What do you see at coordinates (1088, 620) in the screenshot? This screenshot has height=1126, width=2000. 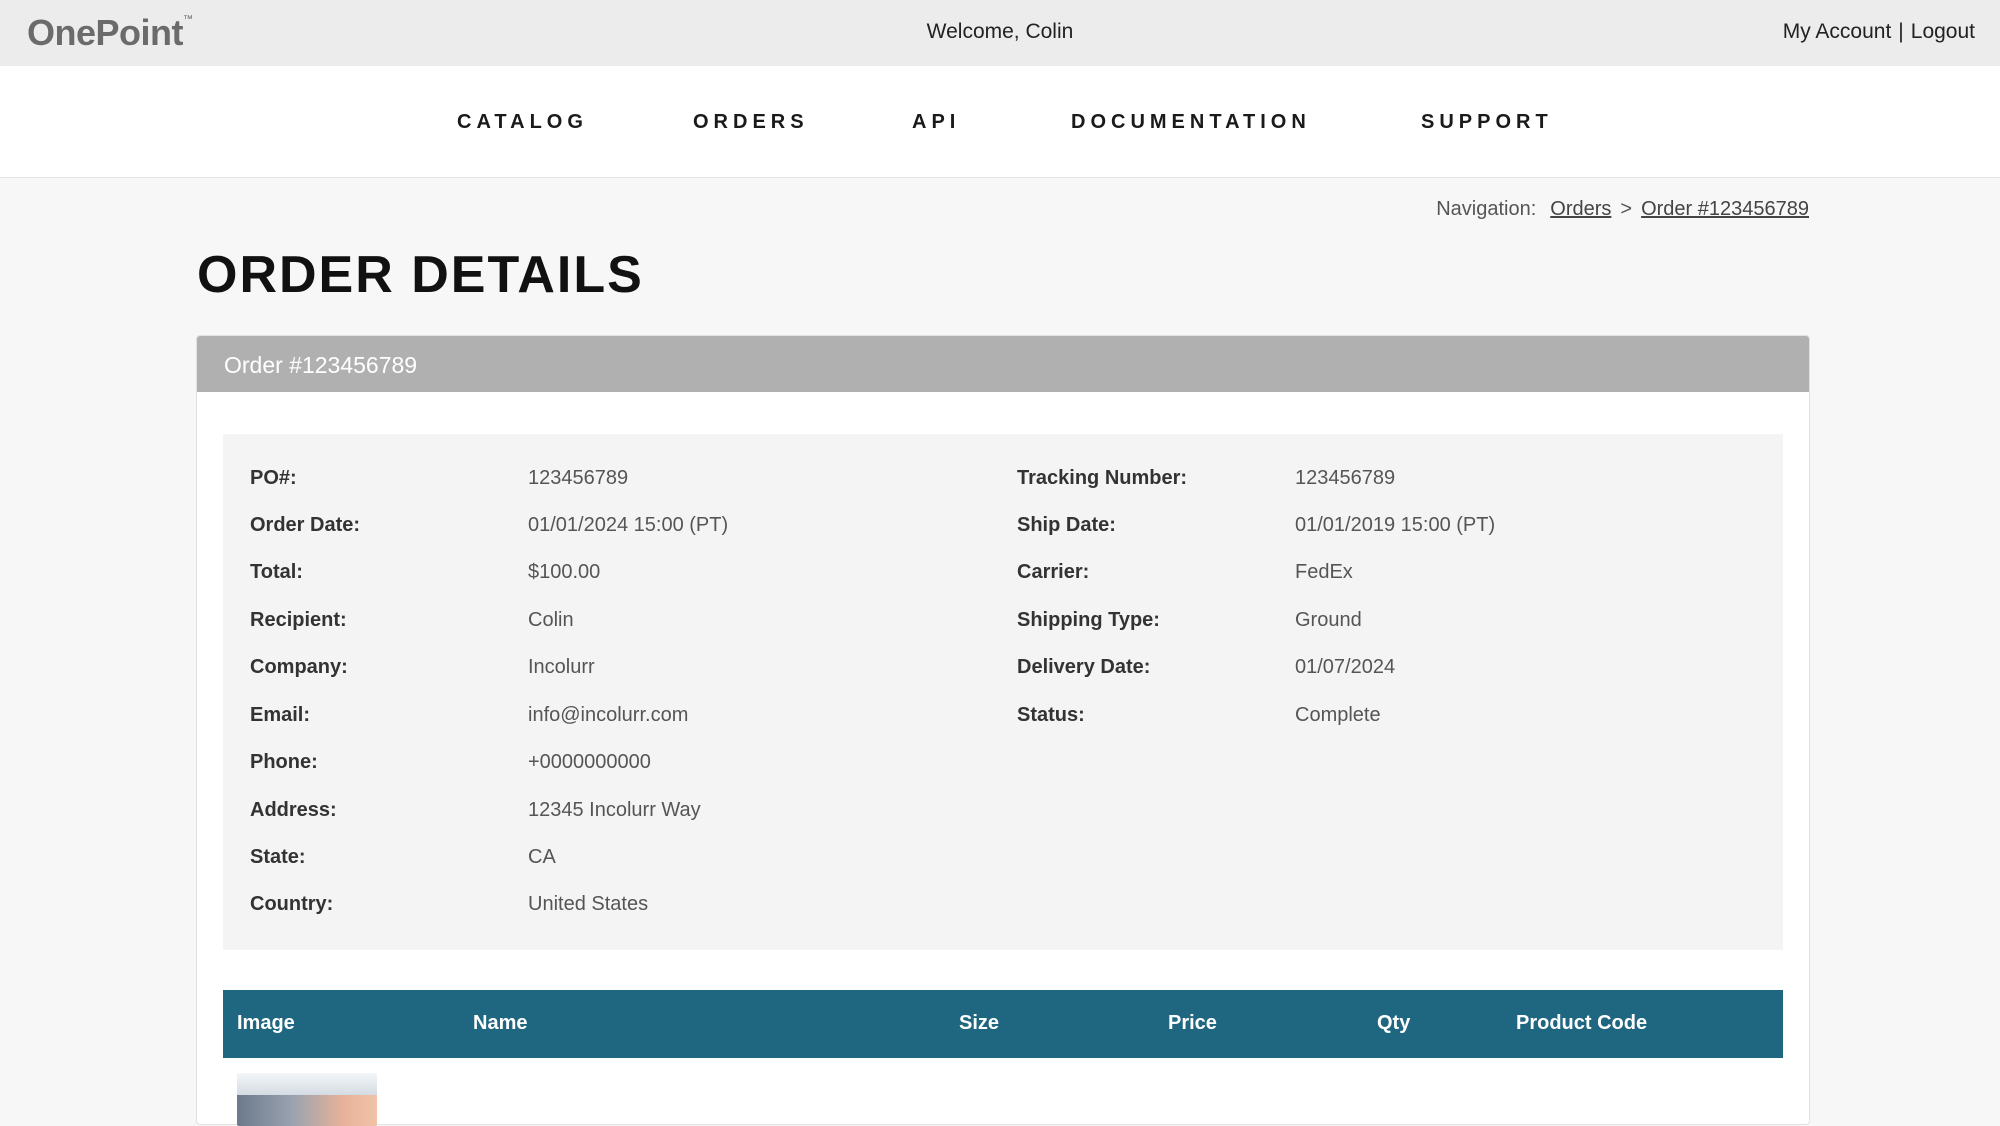 I see `field-label: Shipping Type:` at bounding box center [1088, 620].